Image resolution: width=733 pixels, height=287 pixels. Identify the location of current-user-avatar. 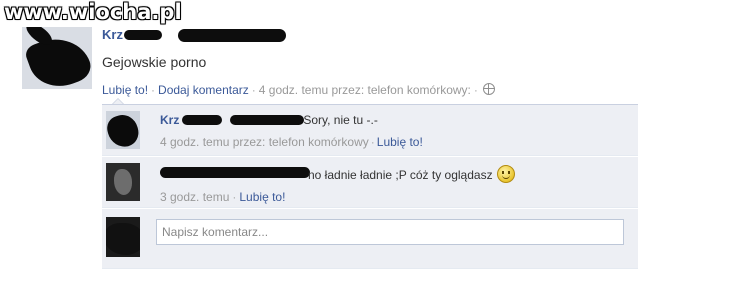
(123, 237).